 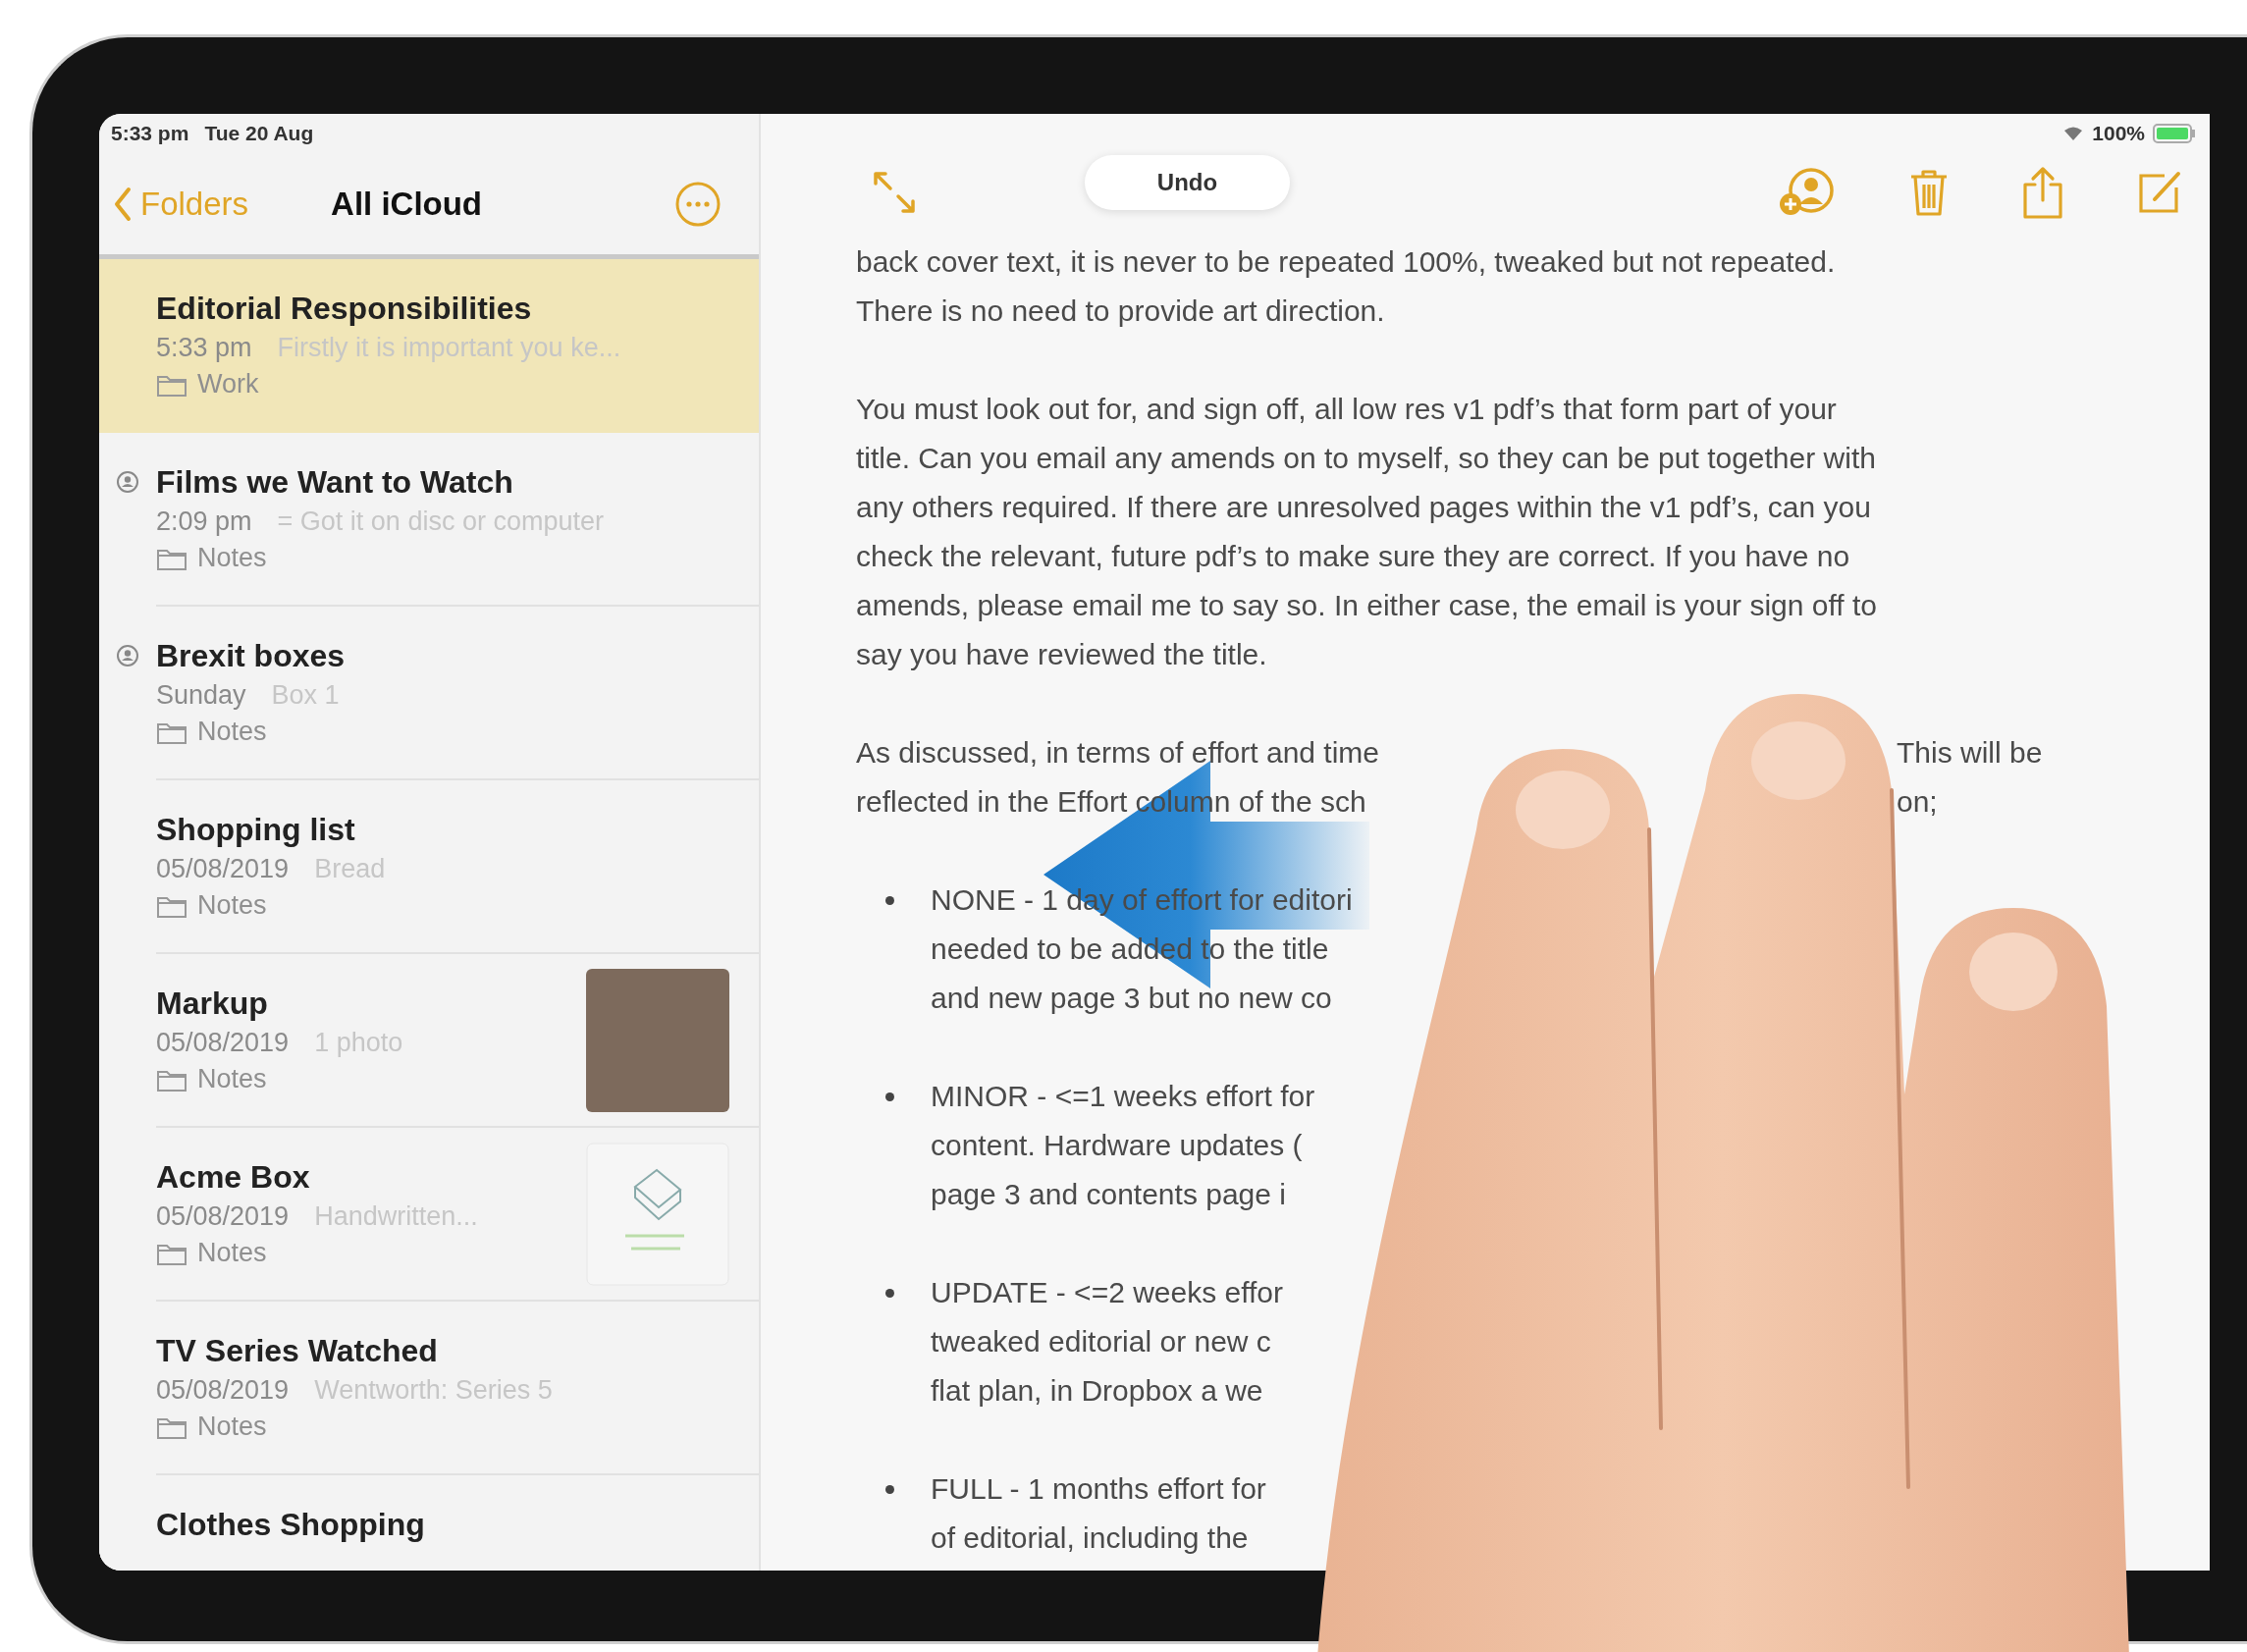 I want to click on note-text-line: check the relevant, future pdf’s to make sure they are correct. If you have no, so click(x=1353, y=556).